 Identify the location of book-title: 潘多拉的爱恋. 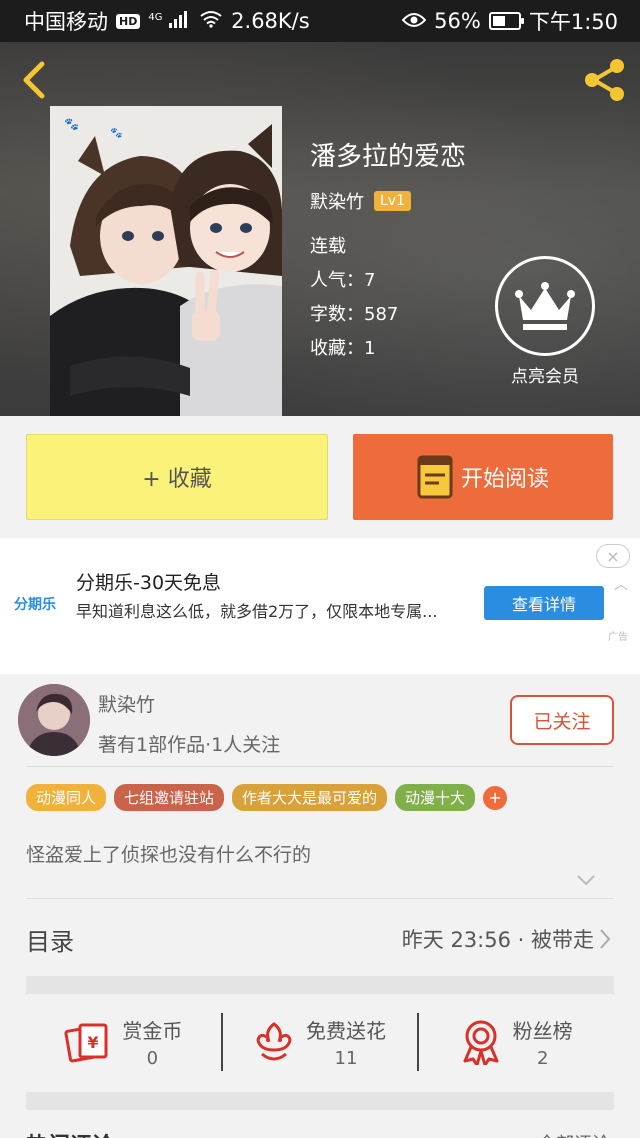
(388, 157).